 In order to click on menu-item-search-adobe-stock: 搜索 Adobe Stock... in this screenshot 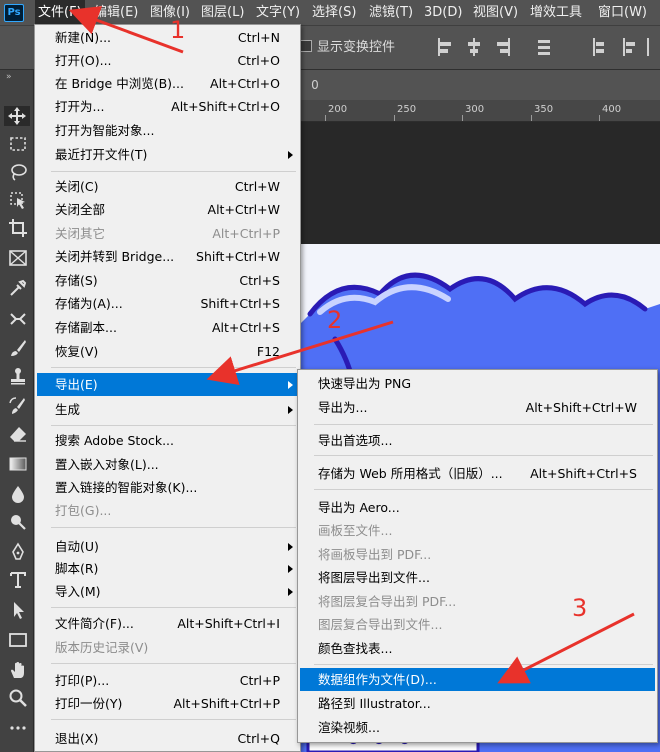, I will do `click(167, 440)`.